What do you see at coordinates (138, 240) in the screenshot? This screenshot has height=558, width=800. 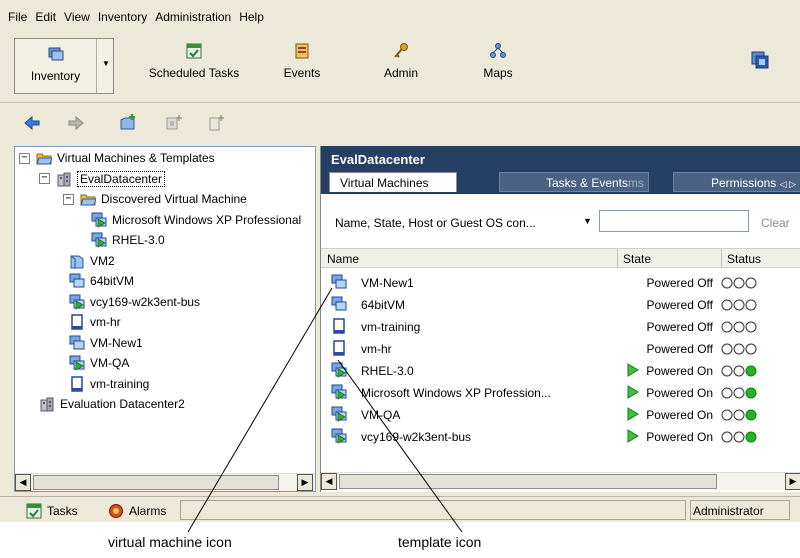 I see `tree-item-label: RHEL-3.0` at bounding box center [138, 240].